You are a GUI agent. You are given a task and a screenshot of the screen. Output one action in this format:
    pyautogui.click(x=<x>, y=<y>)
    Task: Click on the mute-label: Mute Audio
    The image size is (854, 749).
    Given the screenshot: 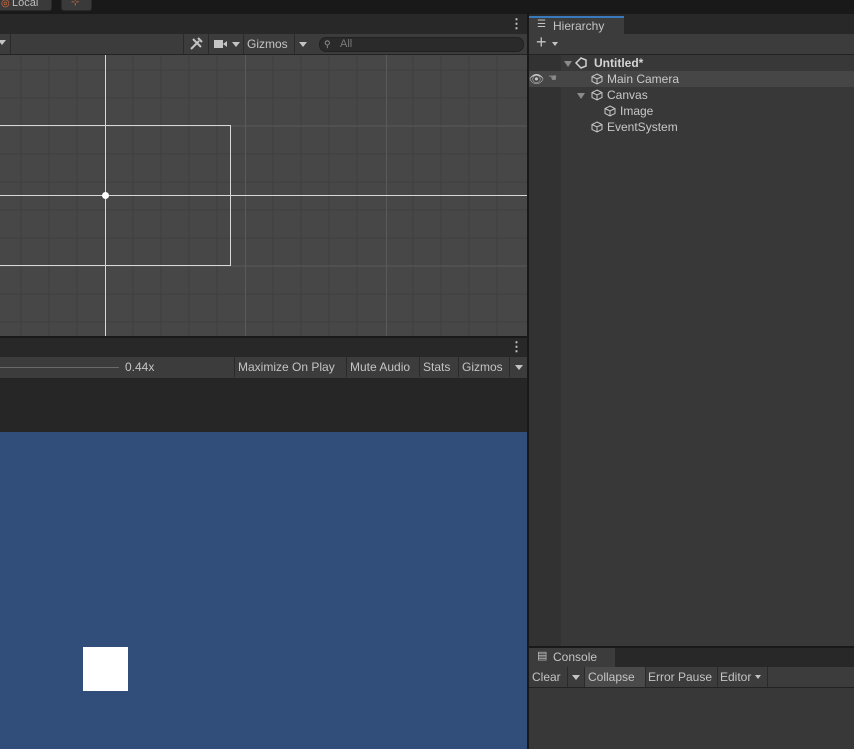 What is the action you would take?
    pyautogui.click(x=380, y=367)
    